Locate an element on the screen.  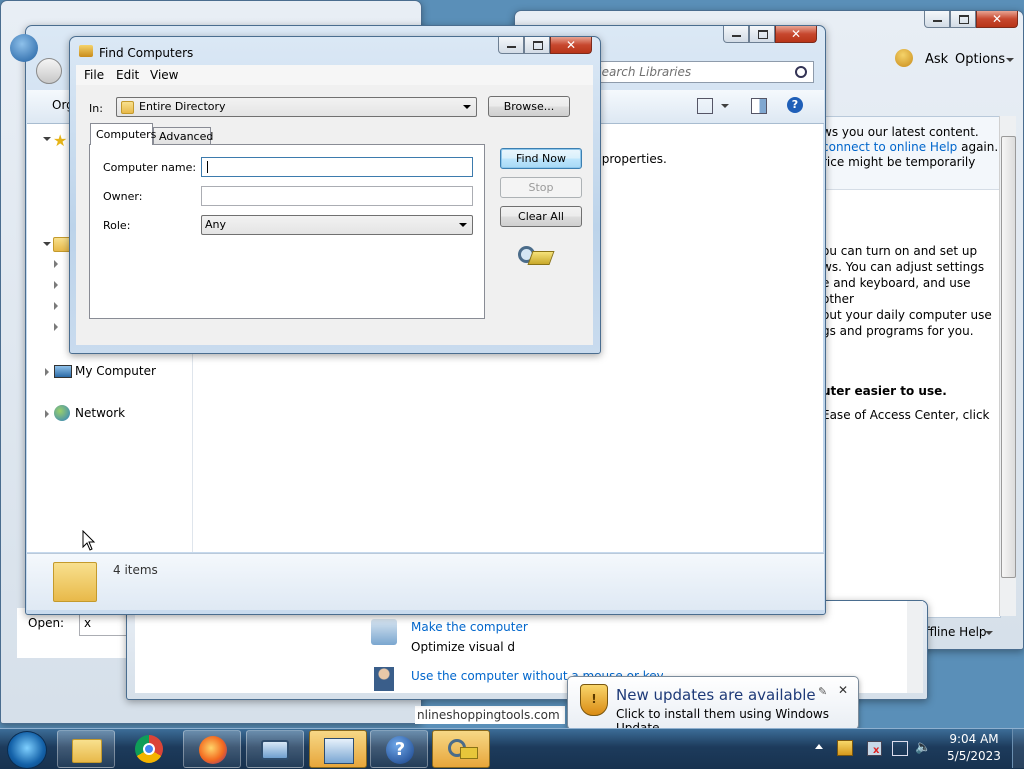
run-open-row: Open: x is located at coordinates (77, 633).